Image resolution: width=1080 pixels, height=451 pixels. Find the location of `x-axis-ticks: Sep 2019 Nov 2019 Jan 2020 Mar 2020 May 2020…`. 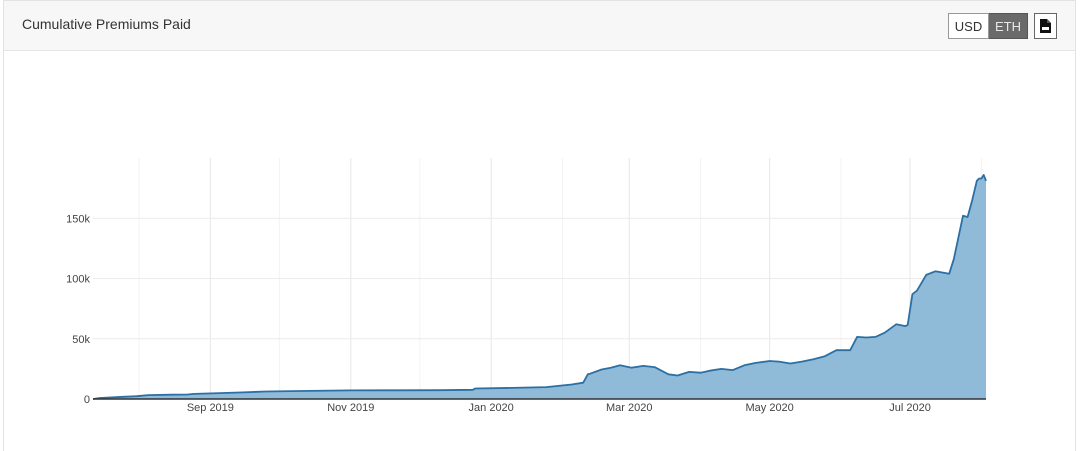

x-axis-ticks: Sep 2019 Nov 2019 Jan 2020 Mar 2020 May 2020… is located at coordinates (559, 408).